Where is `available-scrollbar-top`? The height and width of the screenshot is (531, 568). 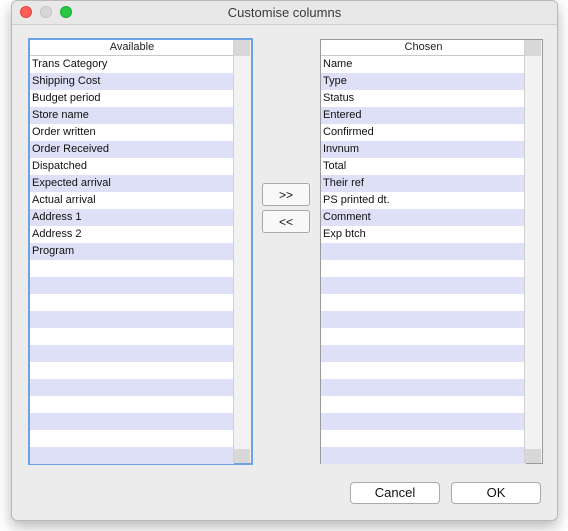
available-scrollbar-top is located at coordinates (242, 48).